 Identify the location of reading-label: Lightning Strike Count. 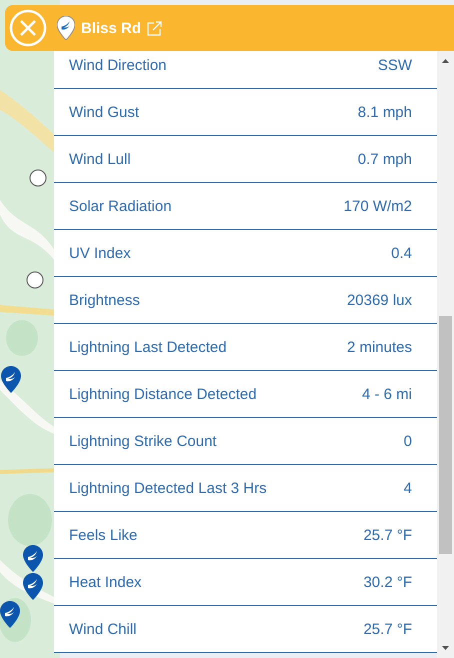
(143, 441).